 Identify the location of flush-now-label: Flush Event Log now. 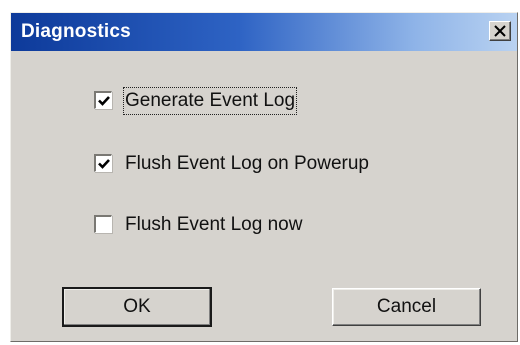
(214, 224).